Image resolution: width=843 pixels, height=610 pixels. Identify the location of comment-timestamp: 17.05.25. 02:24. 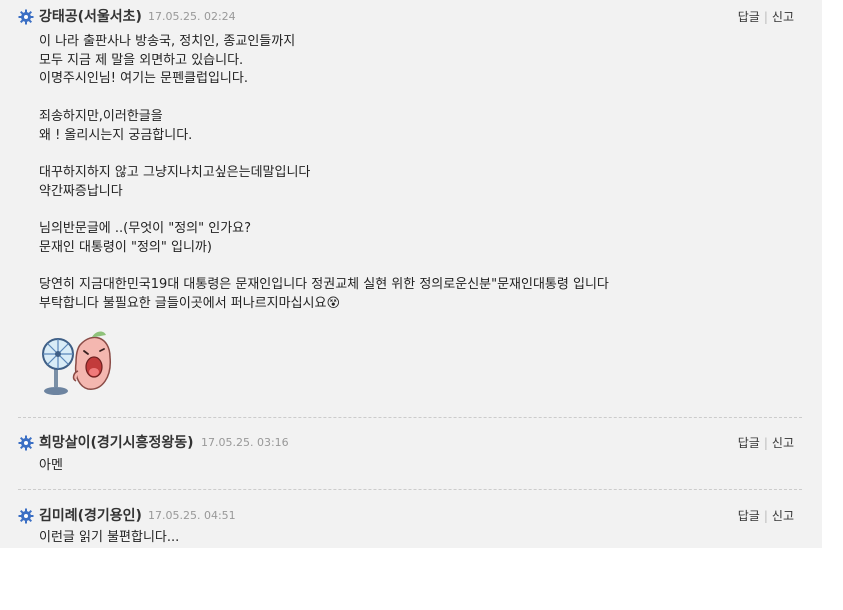
(192, 16).